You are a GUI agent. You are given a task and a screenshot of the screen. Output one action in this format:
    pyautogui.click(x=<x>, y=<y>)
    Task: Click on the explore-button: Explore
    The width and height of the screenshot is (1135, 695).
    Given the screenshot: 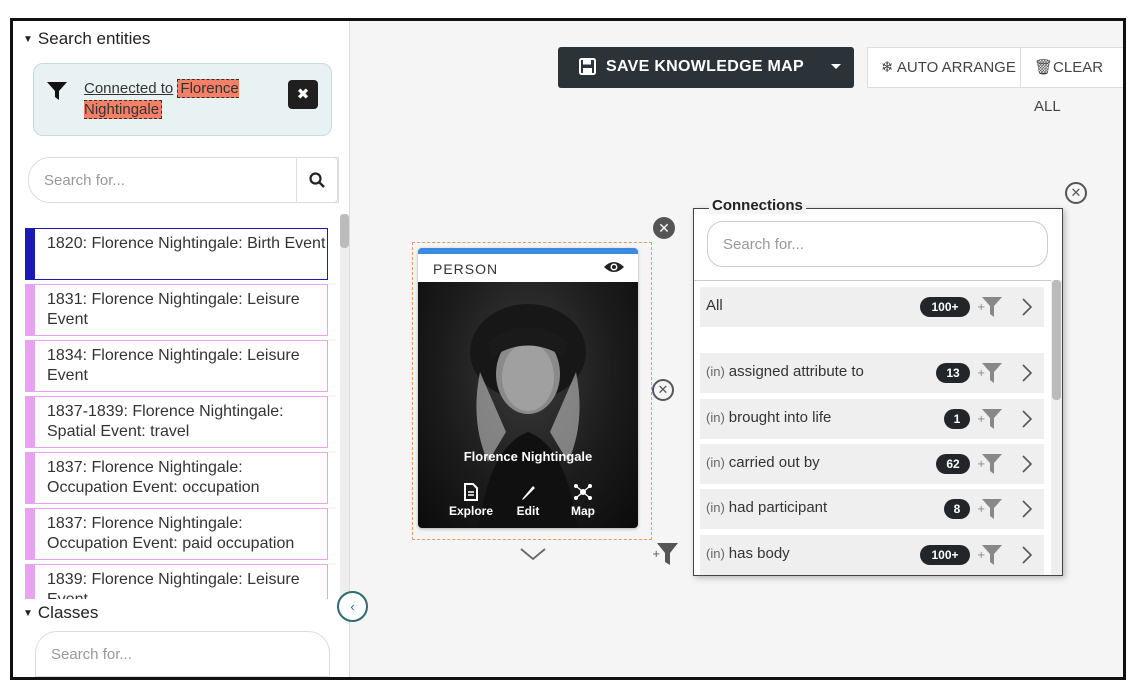 What is the action you would take?
    pyautogui.click(x=471, y=500)
    